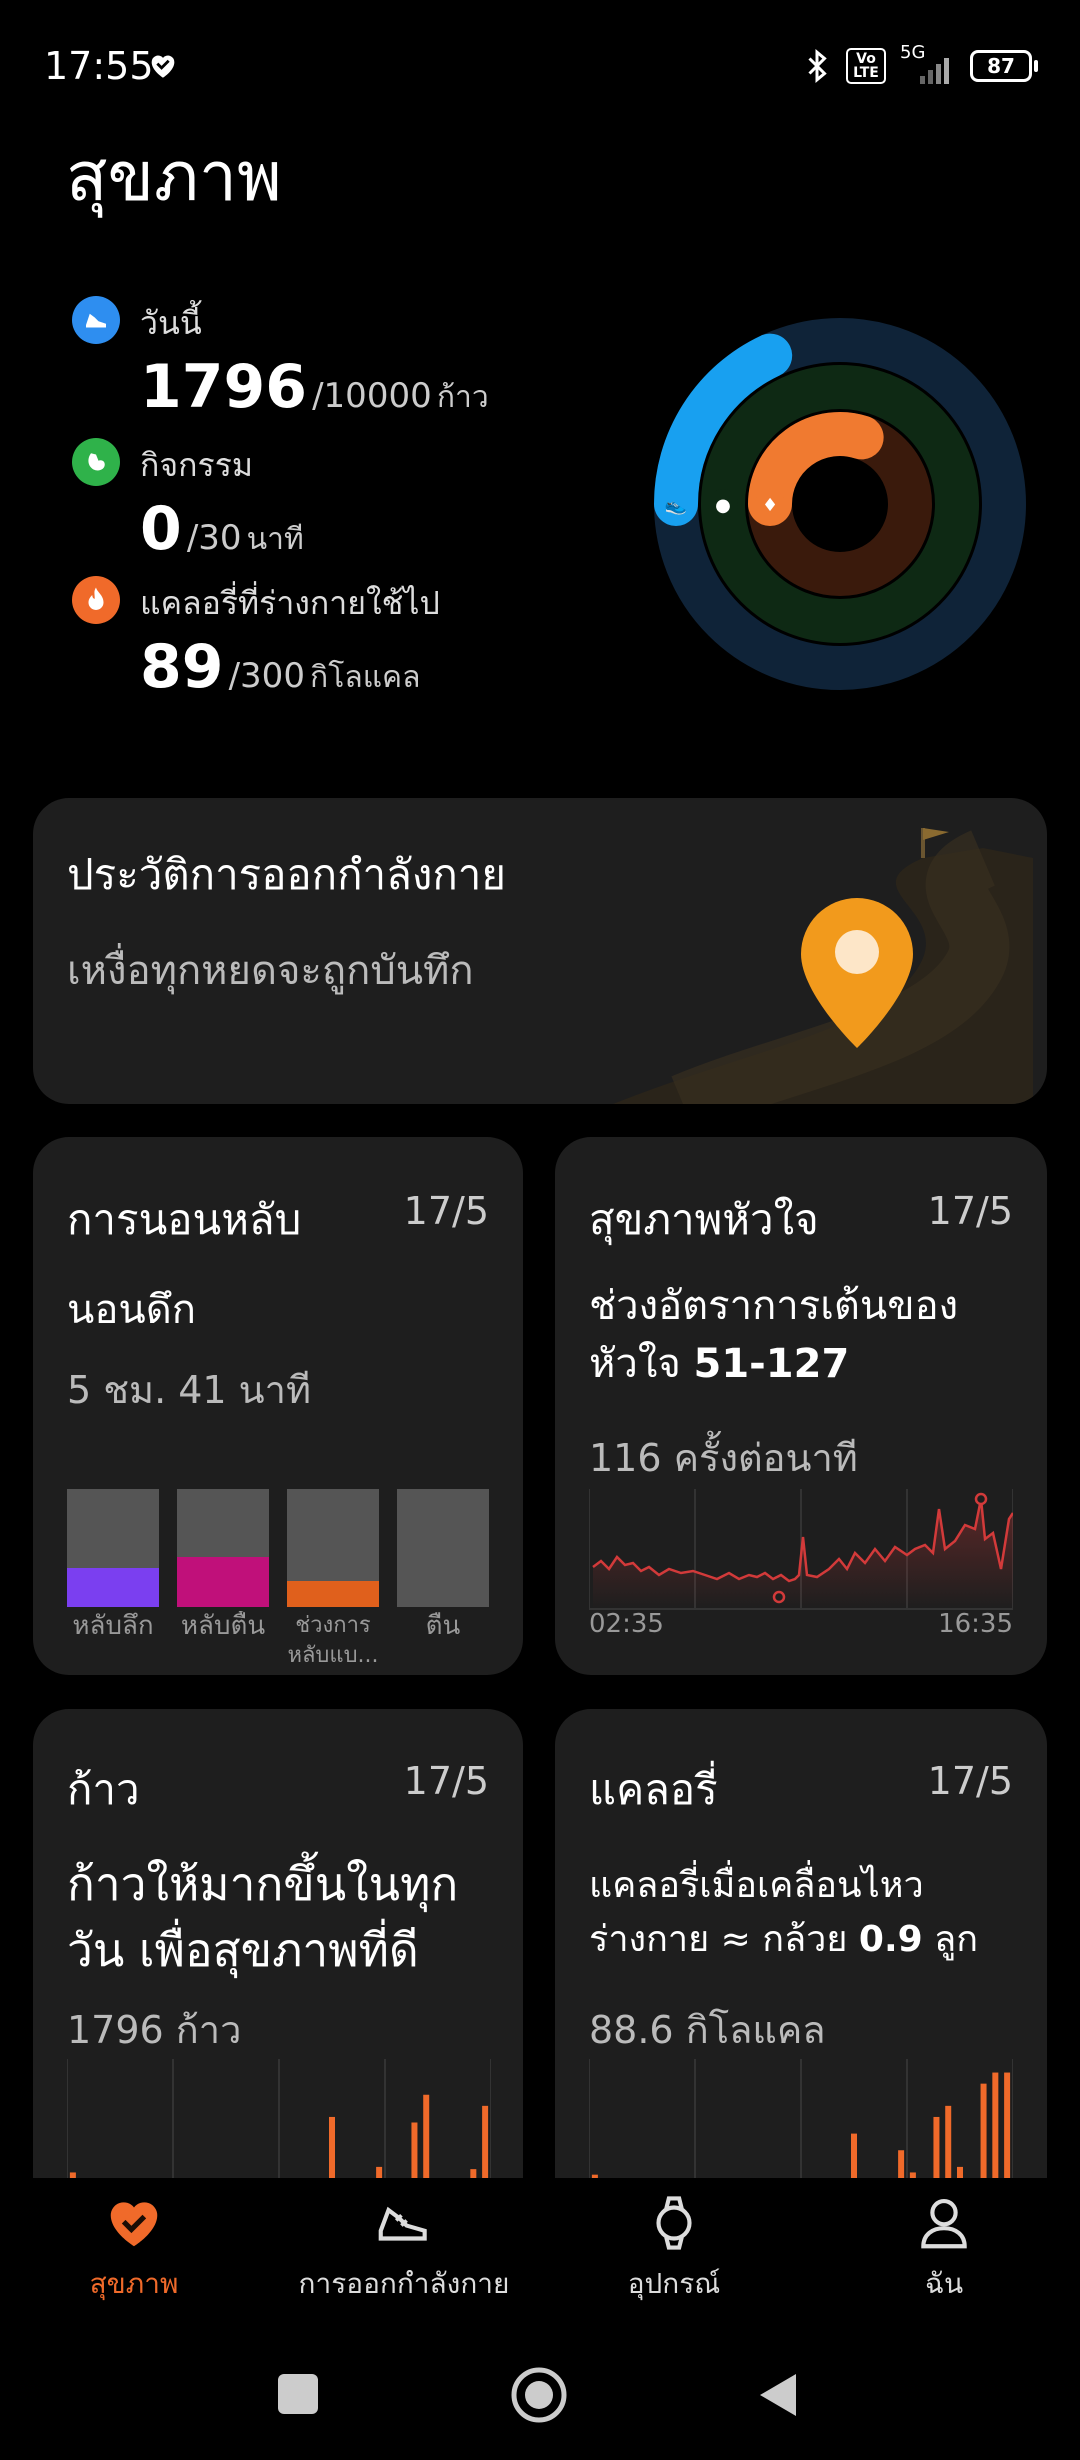 The width and height of the screenshot is (1080, 2460). What do you see at coordinates (626, 1624) in the screenshot?
I see `heart-chart-start-time: 02:35` at bounding box center [626, 1624].